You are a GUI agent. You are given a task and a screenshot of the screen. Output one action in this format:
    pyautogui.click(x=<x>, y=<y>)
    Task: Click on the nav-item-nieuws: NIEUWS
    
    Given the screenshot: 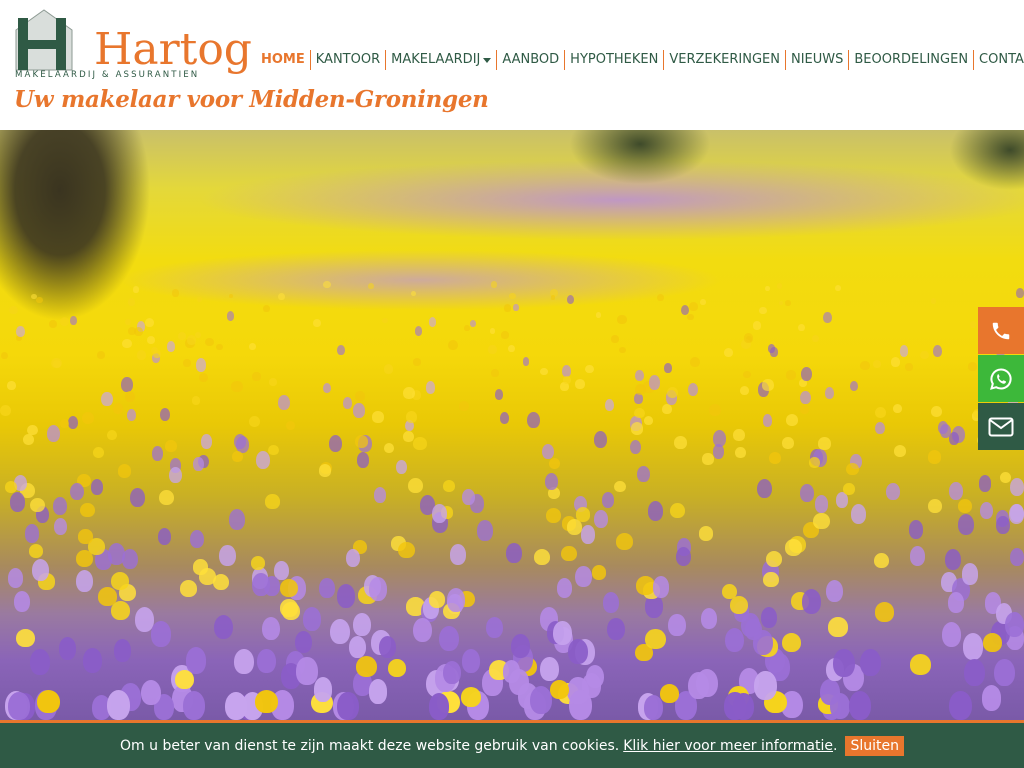 What is the action you would take?
    pyautogui.click(x=816, y=60)
    